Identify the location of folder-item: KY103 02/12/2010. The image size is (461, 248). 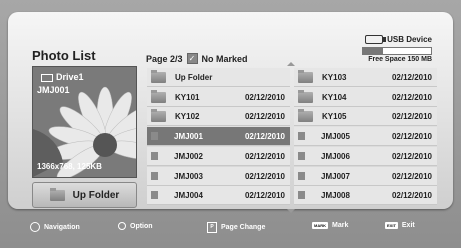
(365, 77).